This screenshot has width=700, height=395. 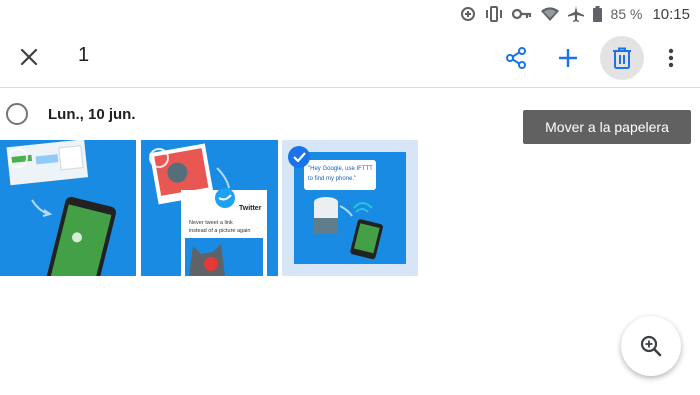 I want to click on select-group-radio, so click(x=17, y=114).